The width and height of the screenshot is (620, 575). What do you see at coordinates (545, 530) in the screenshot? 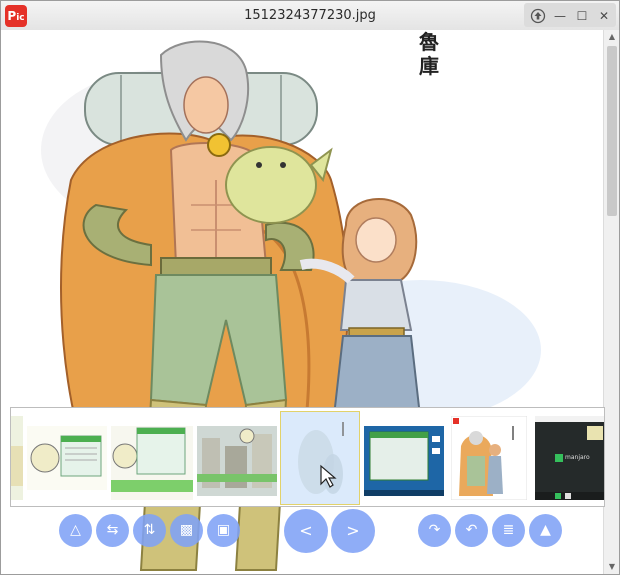
I see `toggle-filmstrip-button: ▲` at bounding box center [545, 530].